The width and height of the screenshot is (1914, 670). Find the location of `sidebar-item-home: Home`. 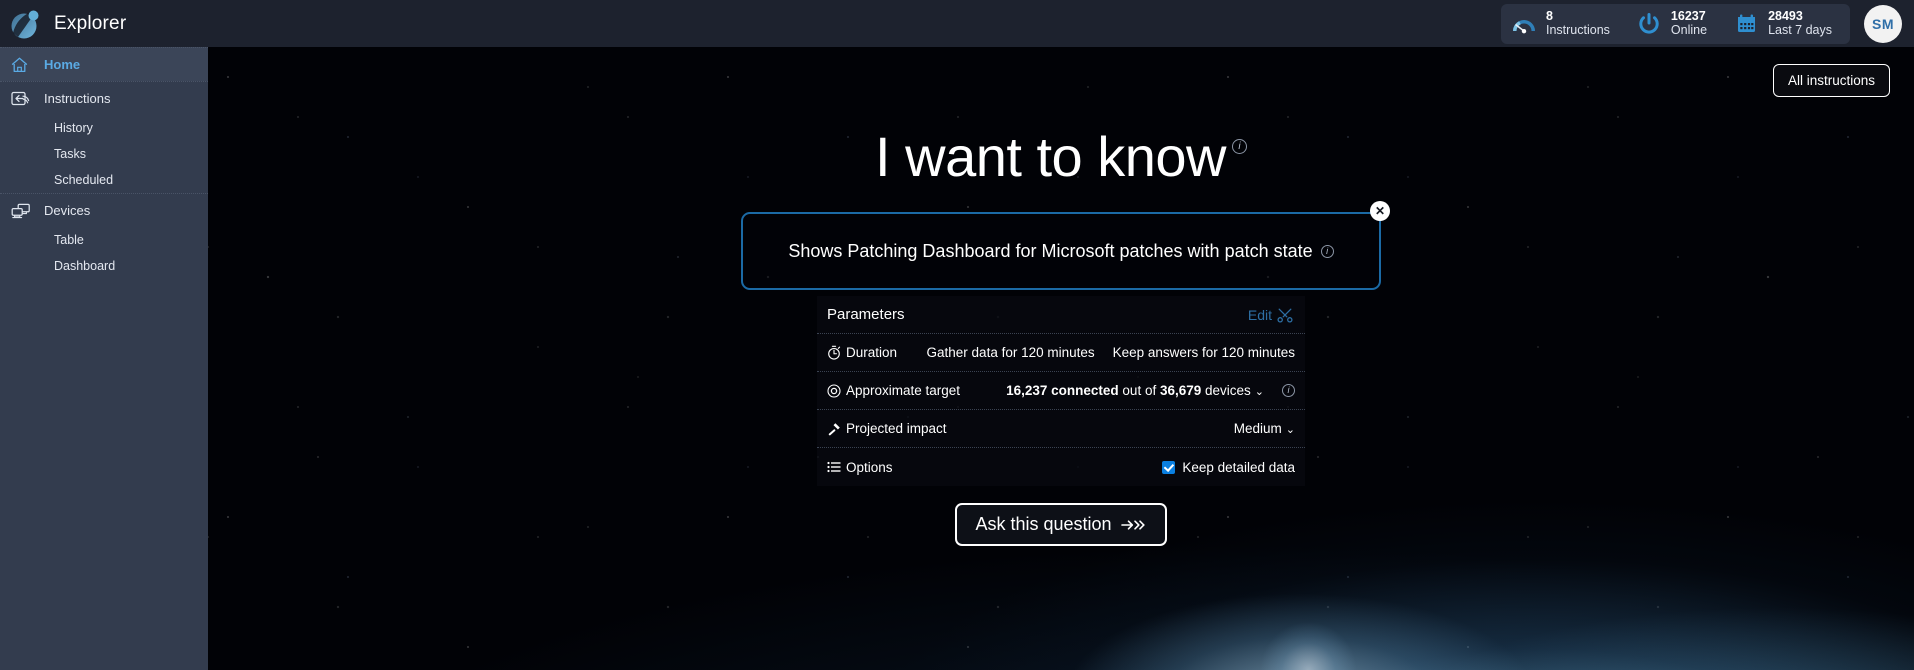

sidebar-item-home: Home is located at coordinates (104, 64).